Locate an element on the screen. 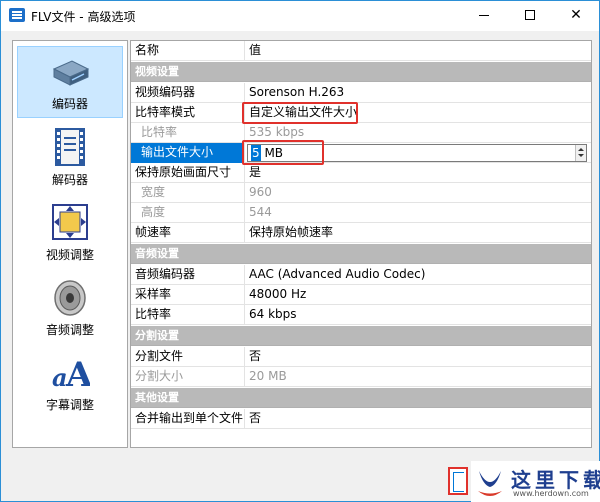  category-video: 视频设置 is located at coordinates (361, 72).